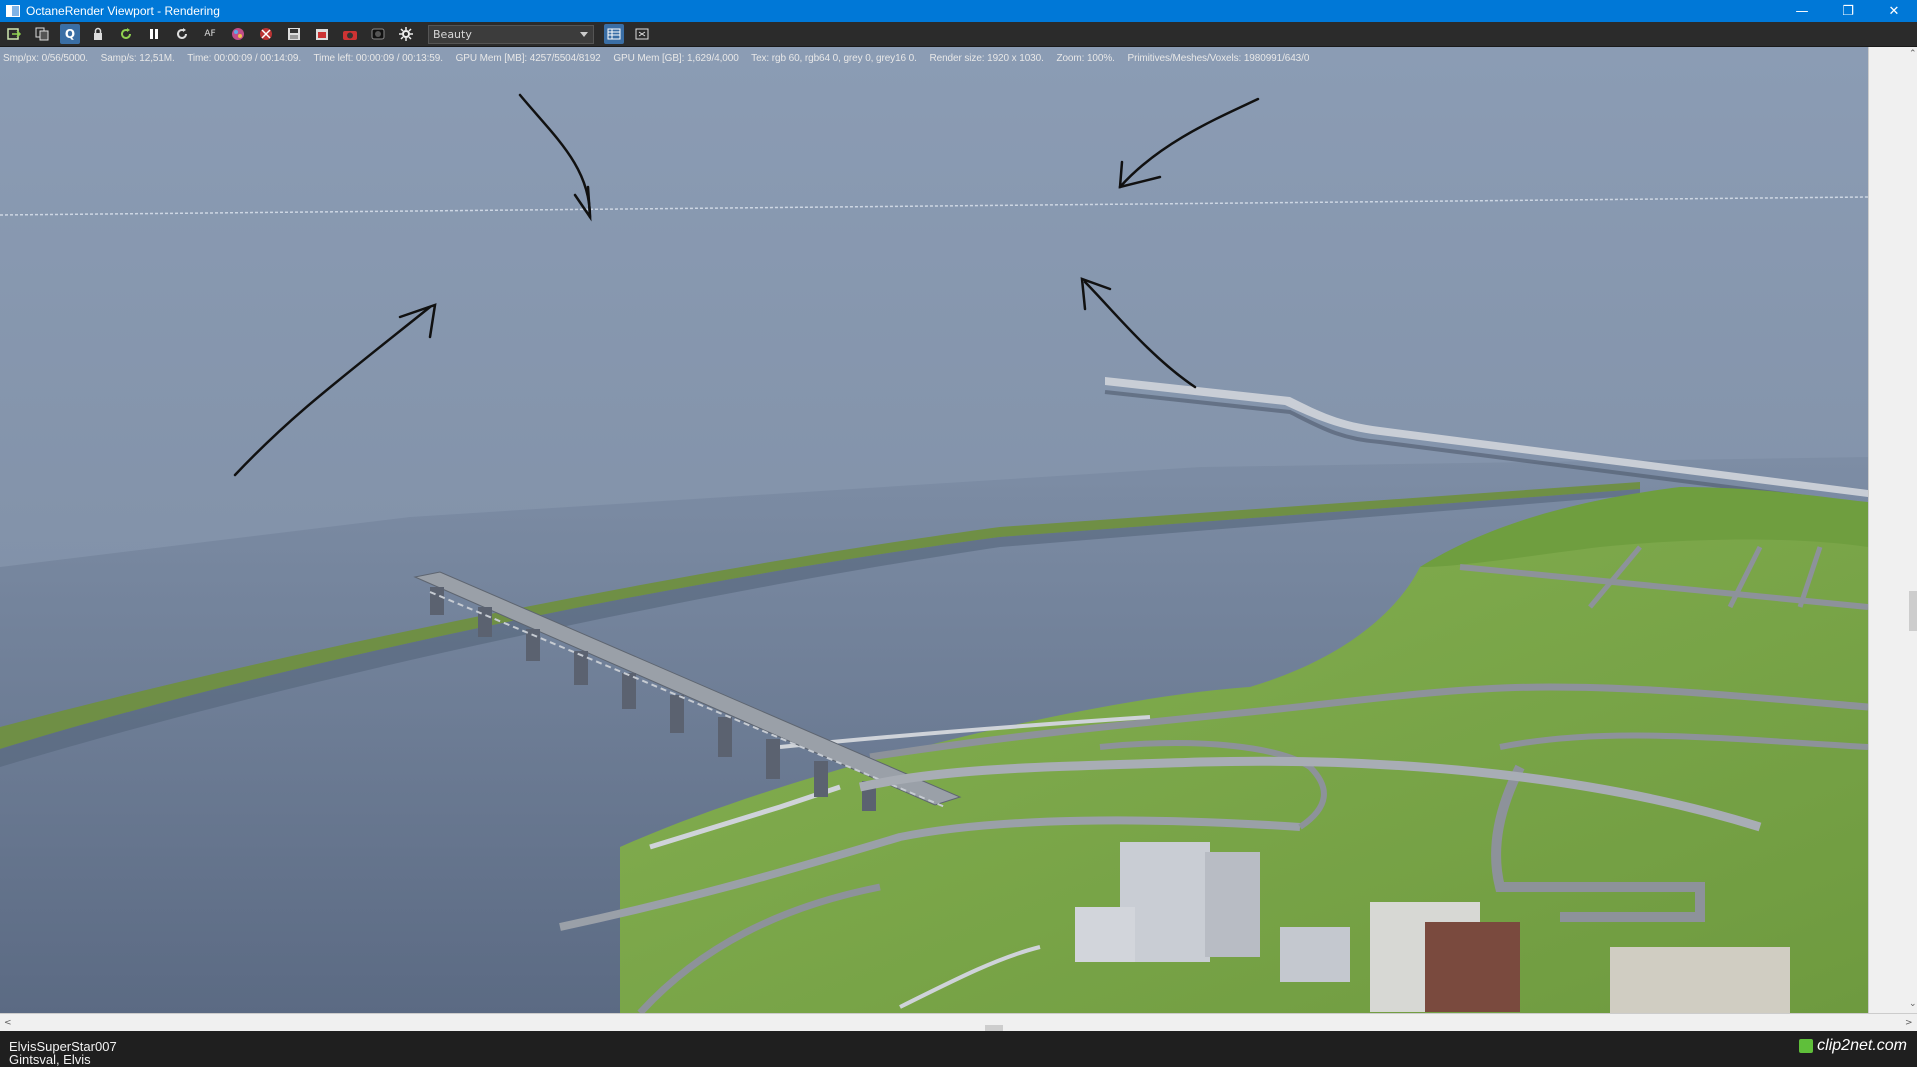 The image size is (1917, 1067). Describe the element at coordinates (958, 34) in the screenshot. I see `viewport-toolbar: Q AF Beauty` at that location.